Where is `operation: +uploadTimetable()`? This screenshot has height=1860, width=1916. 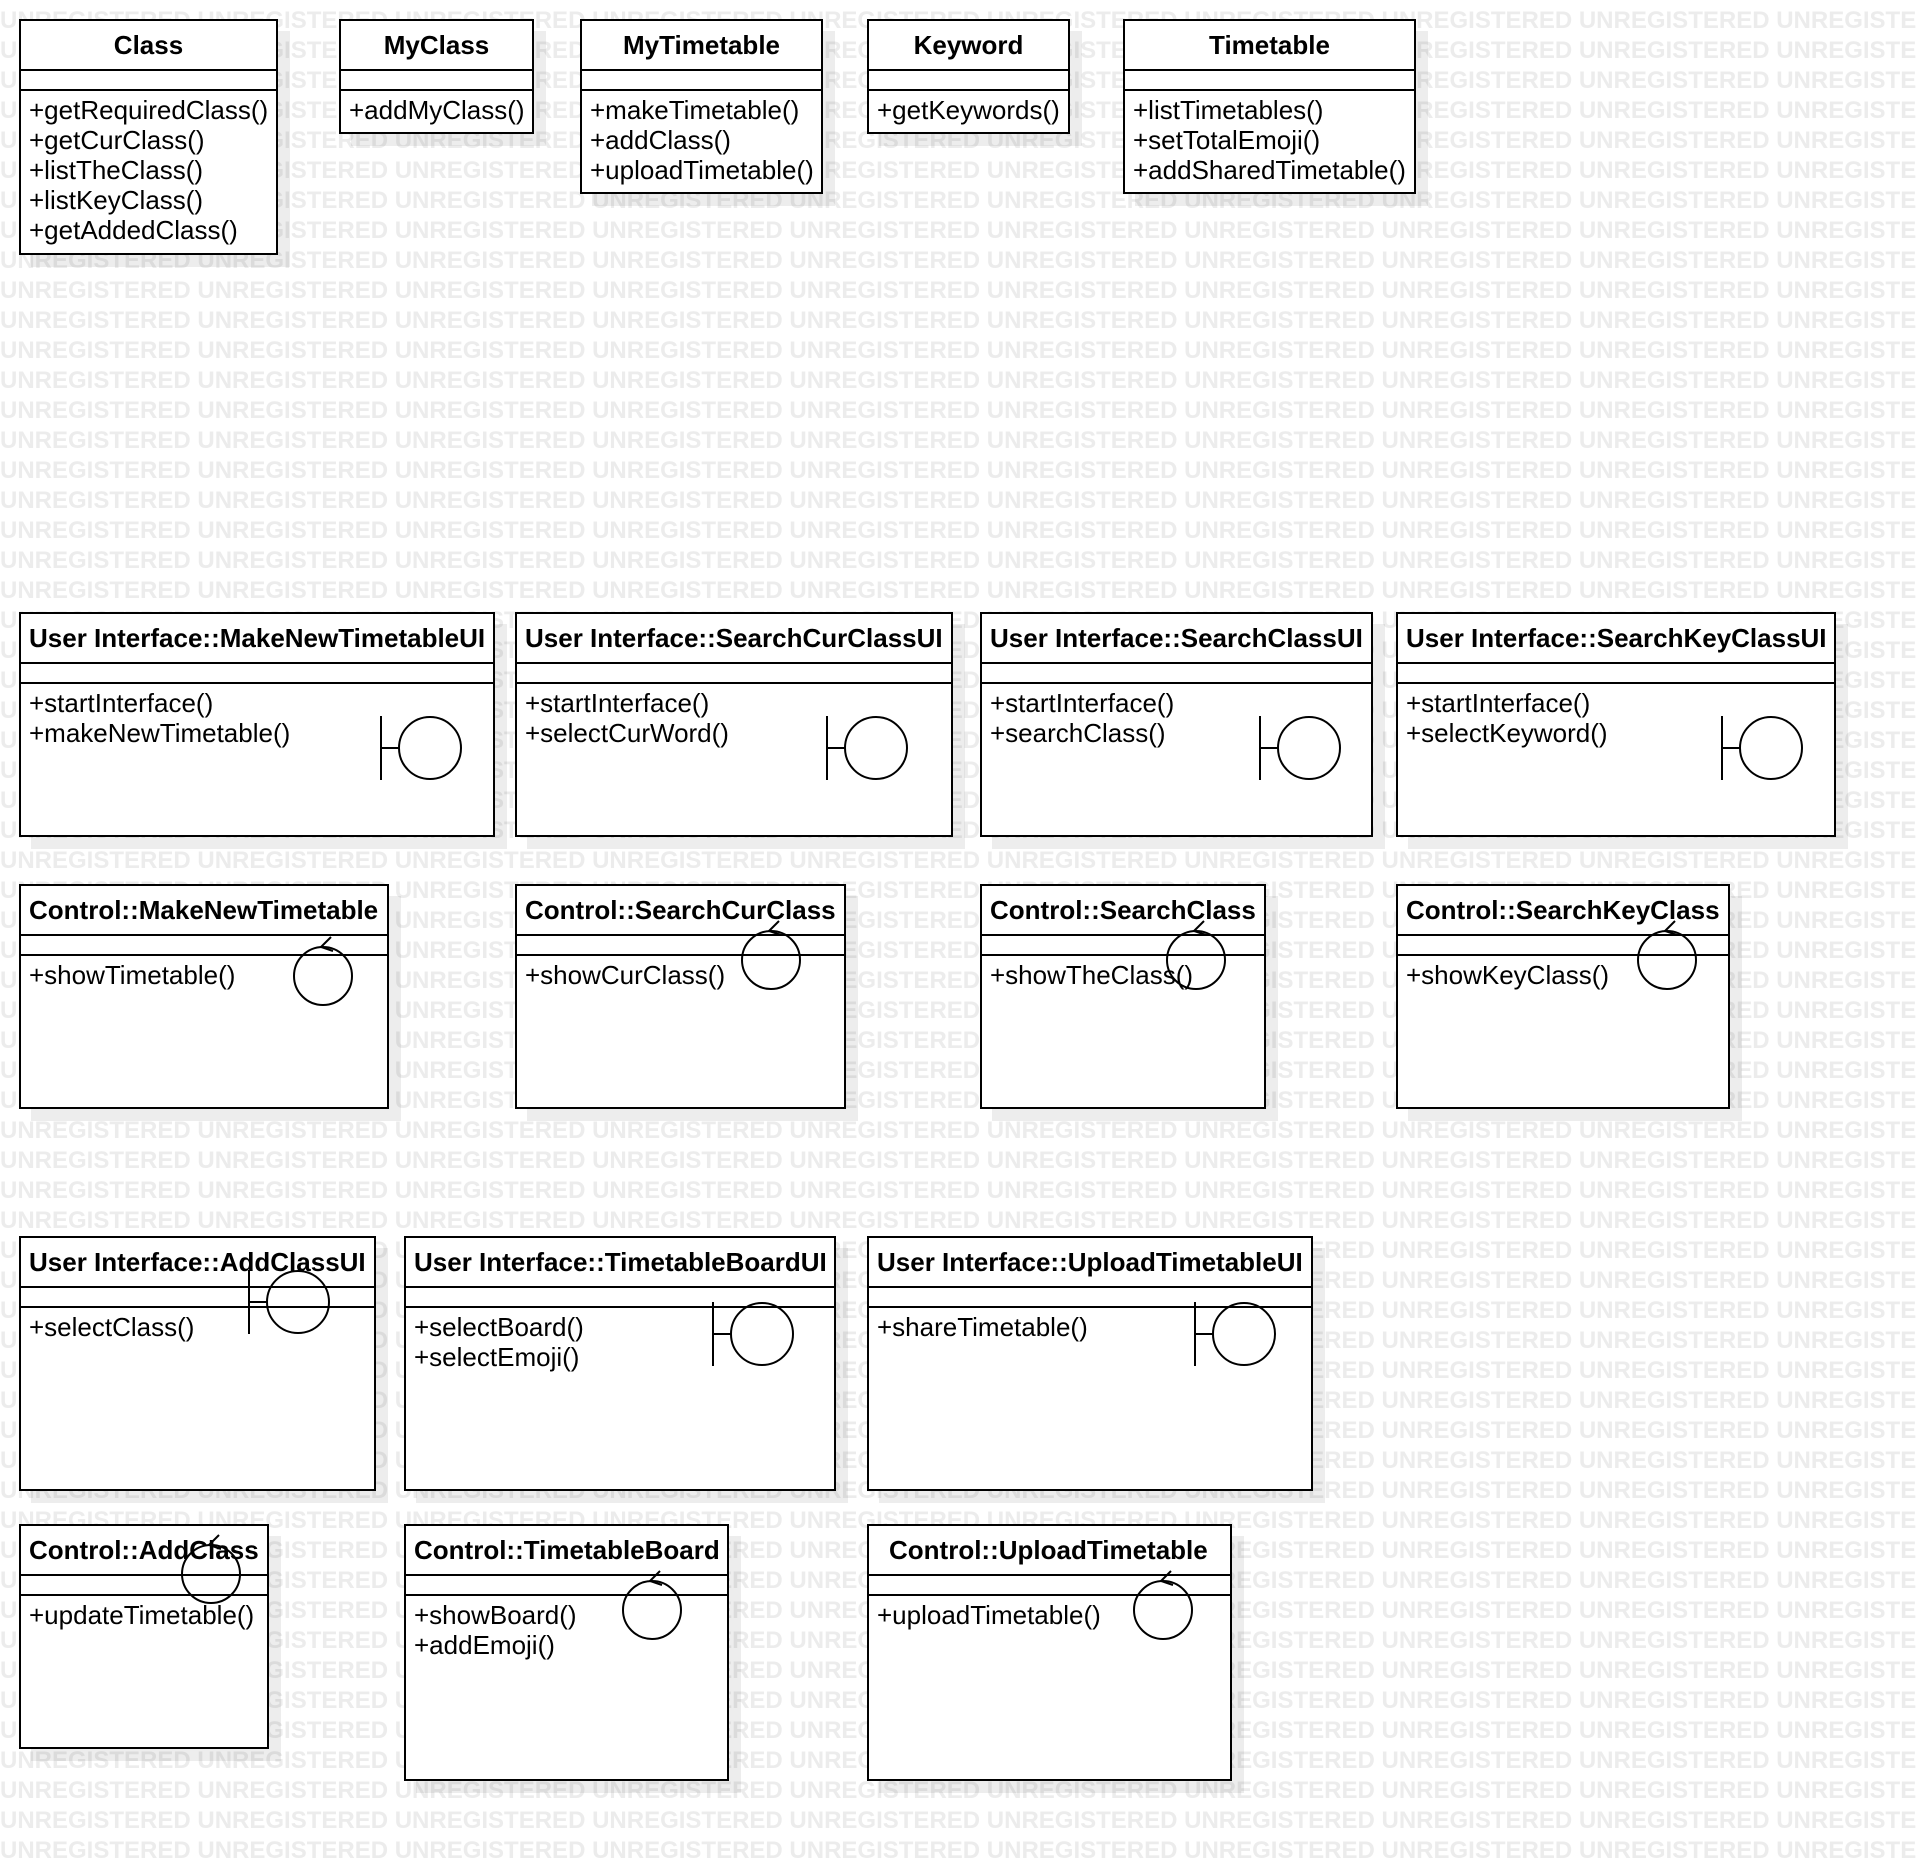 operation: +uploadTimetable() is located at coordinates (702, 170).